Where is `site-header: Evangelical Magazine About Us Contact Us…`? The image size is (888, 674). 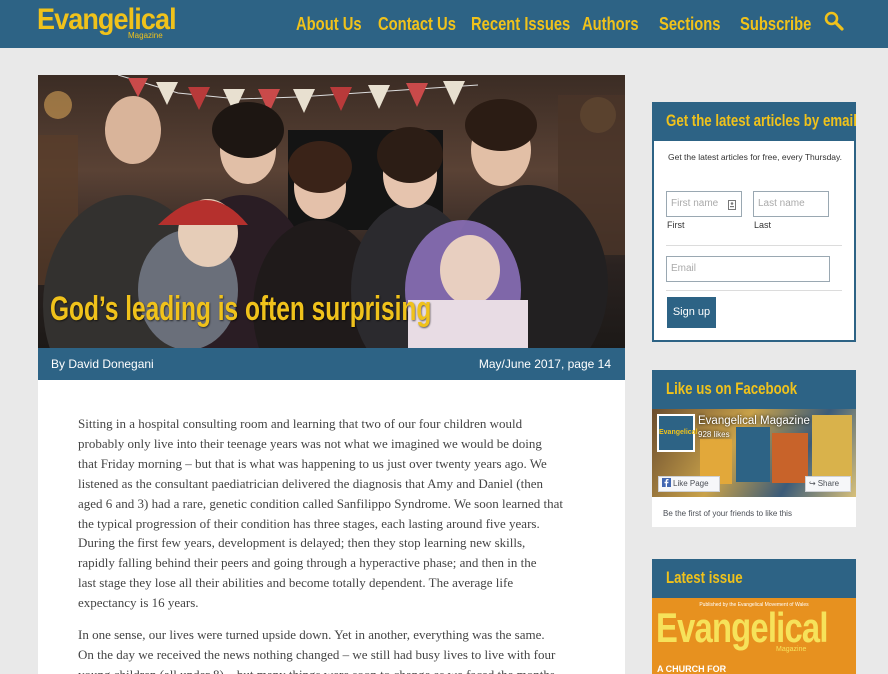
site-header: Evangelical Magazine About Us Contact Us… is located at coordinates (444, 24).